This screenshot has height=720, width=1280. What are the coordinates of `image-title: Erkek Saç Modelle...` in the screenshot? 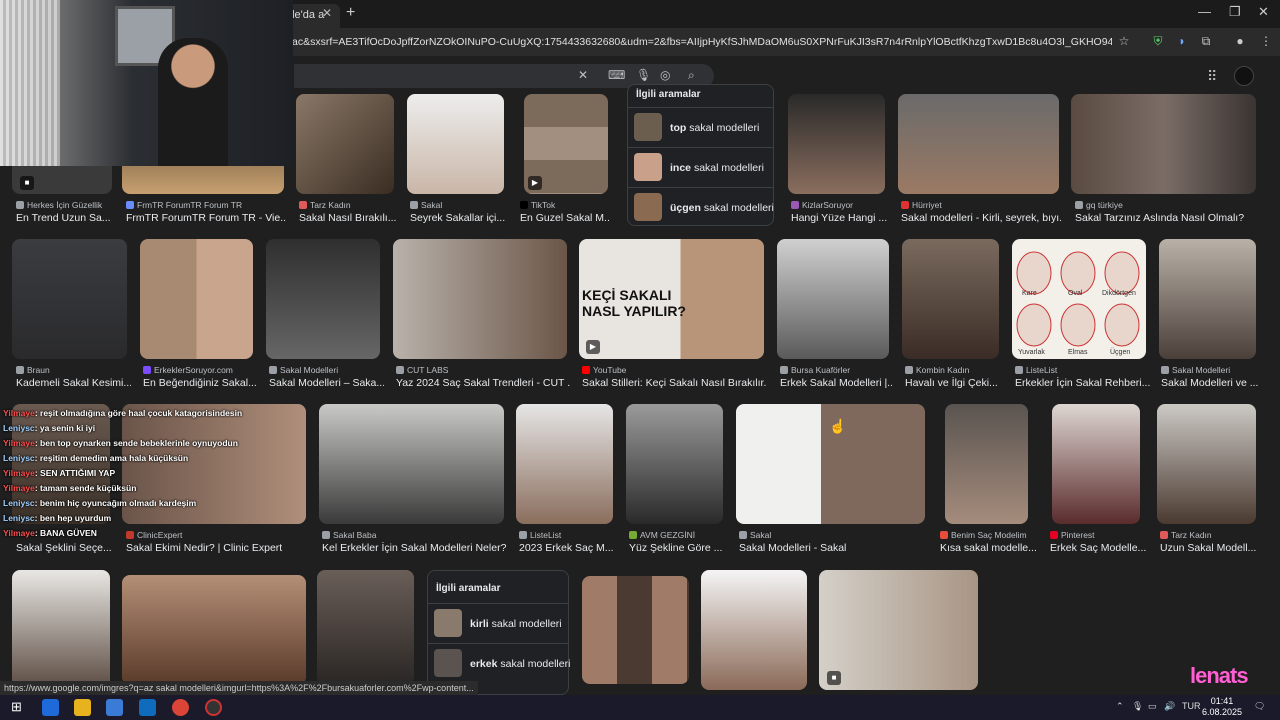 It's located at (1100, 548).